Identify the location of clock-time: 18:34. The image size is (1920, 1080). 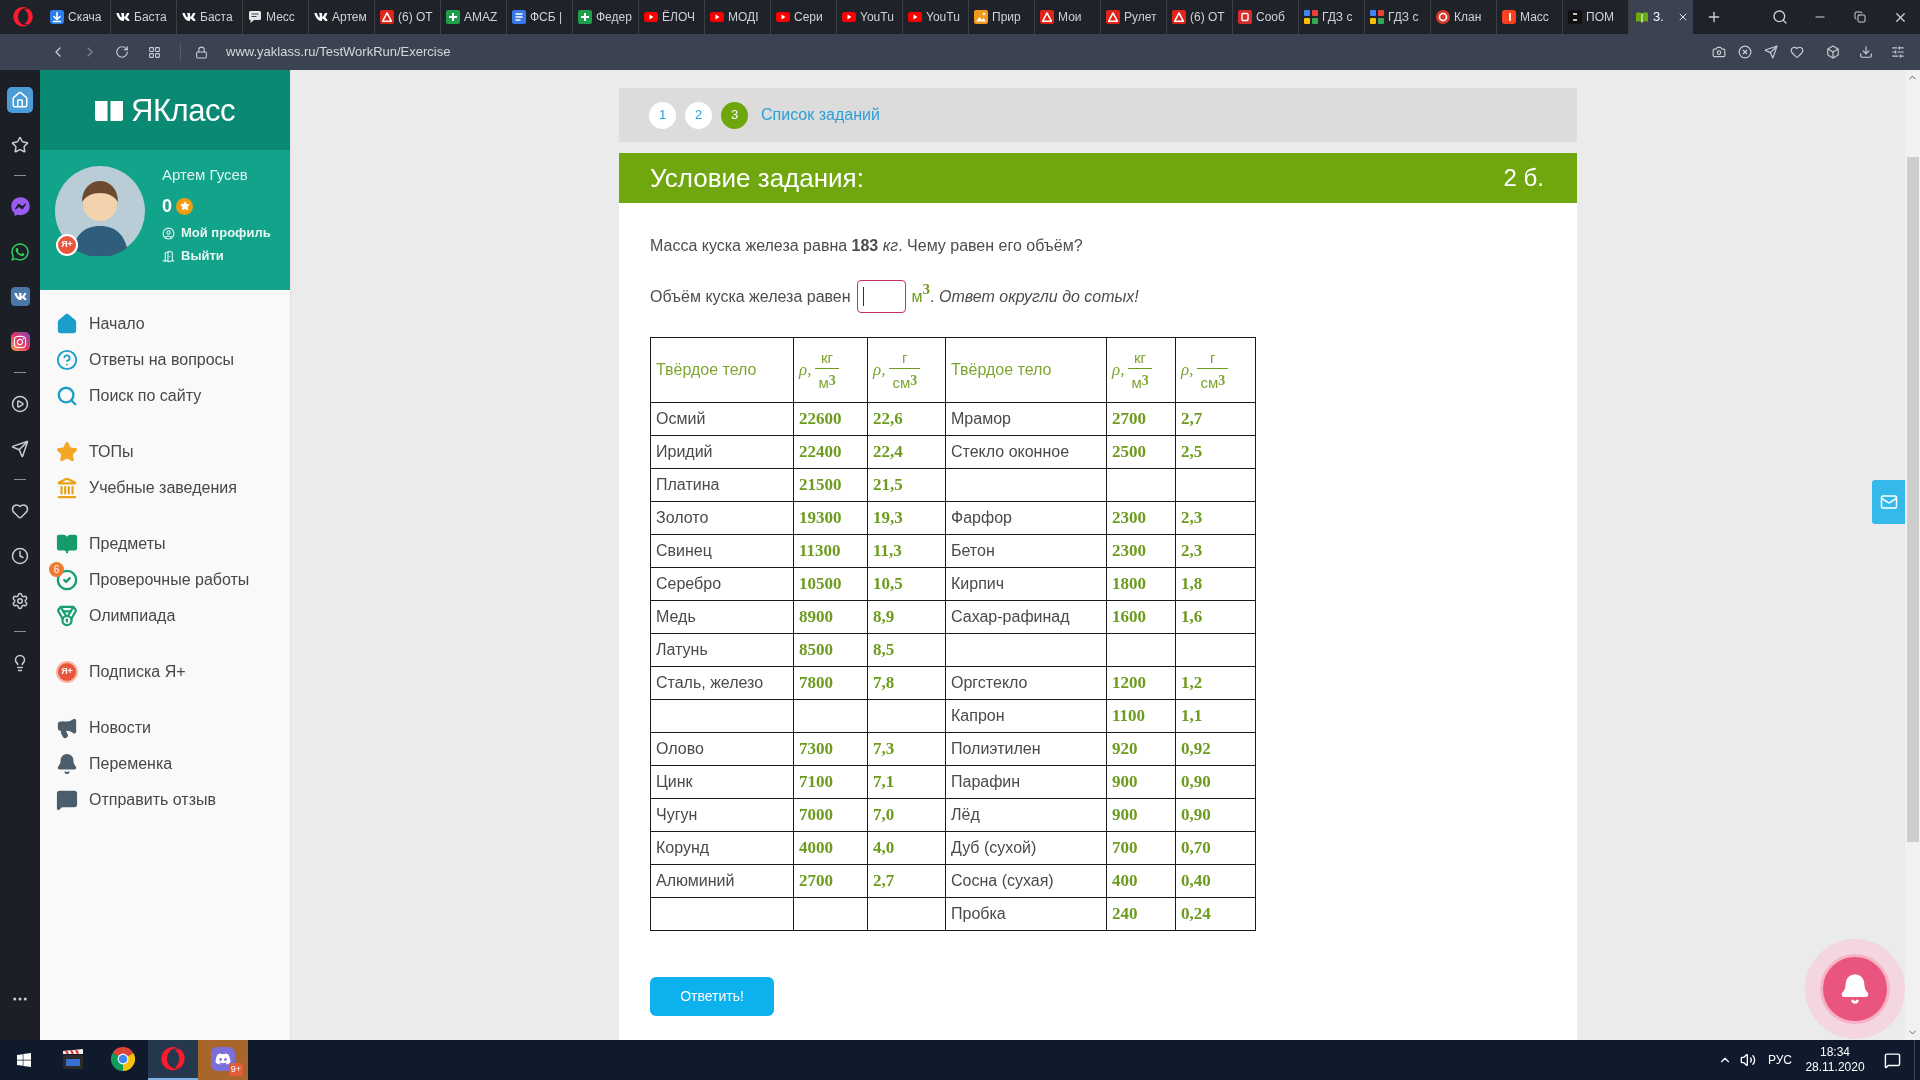
(1835, 1052).